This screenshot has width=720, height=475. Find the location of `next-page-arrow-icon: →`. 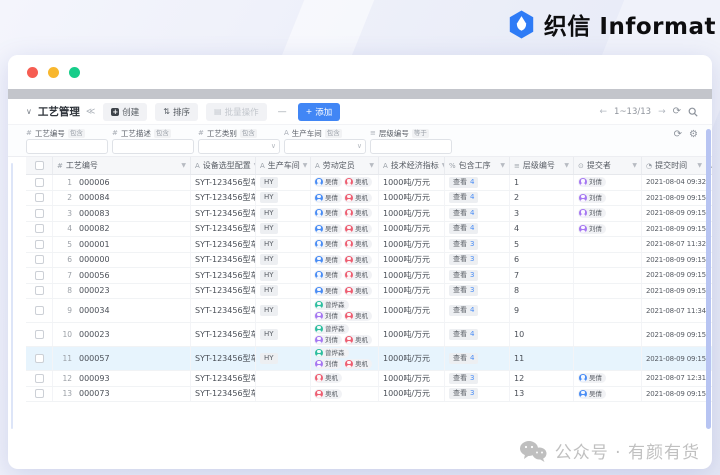

next-page-arrow-icon: → is located at coordinates (662, 112).